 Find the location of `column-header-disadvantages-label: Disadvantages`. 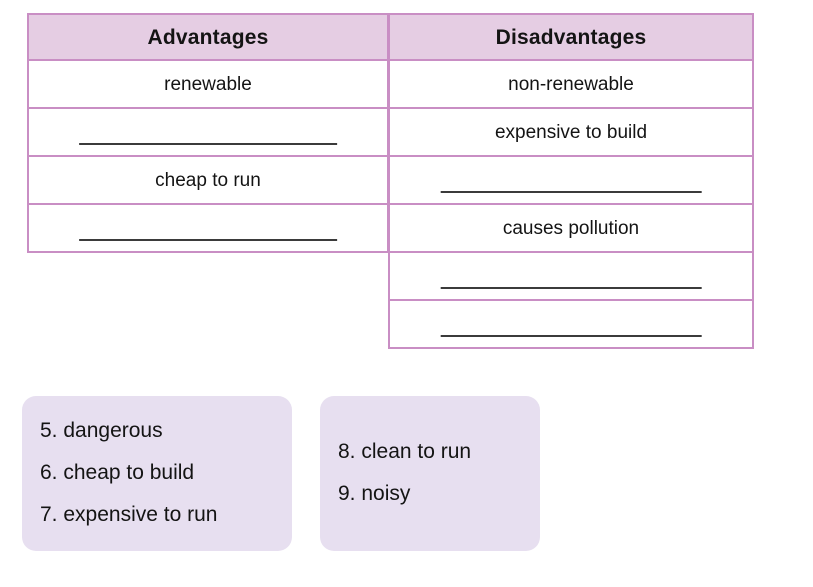

column-header-disadvantages-label: Disadvantages is located at coordinates (571, 37).